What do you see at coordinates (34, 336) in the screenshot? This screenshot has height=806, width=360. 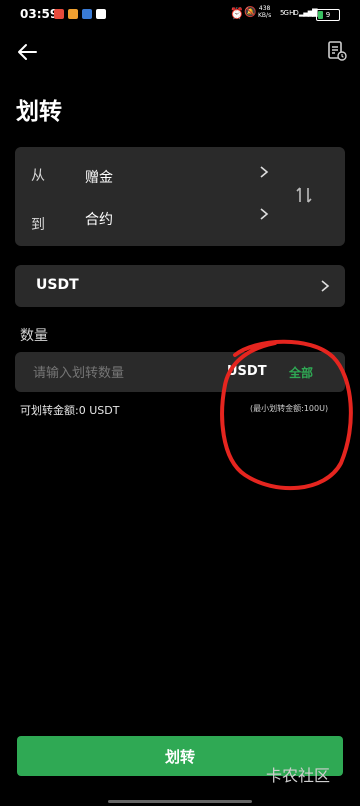 I see `amount-label: 数量` at bounding box center [34, 336].